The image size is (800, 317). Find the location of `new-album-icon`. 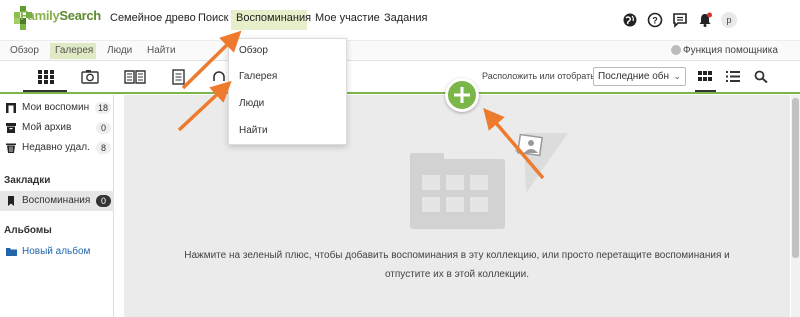

new-album-icon is located at coordinates (11, 251).